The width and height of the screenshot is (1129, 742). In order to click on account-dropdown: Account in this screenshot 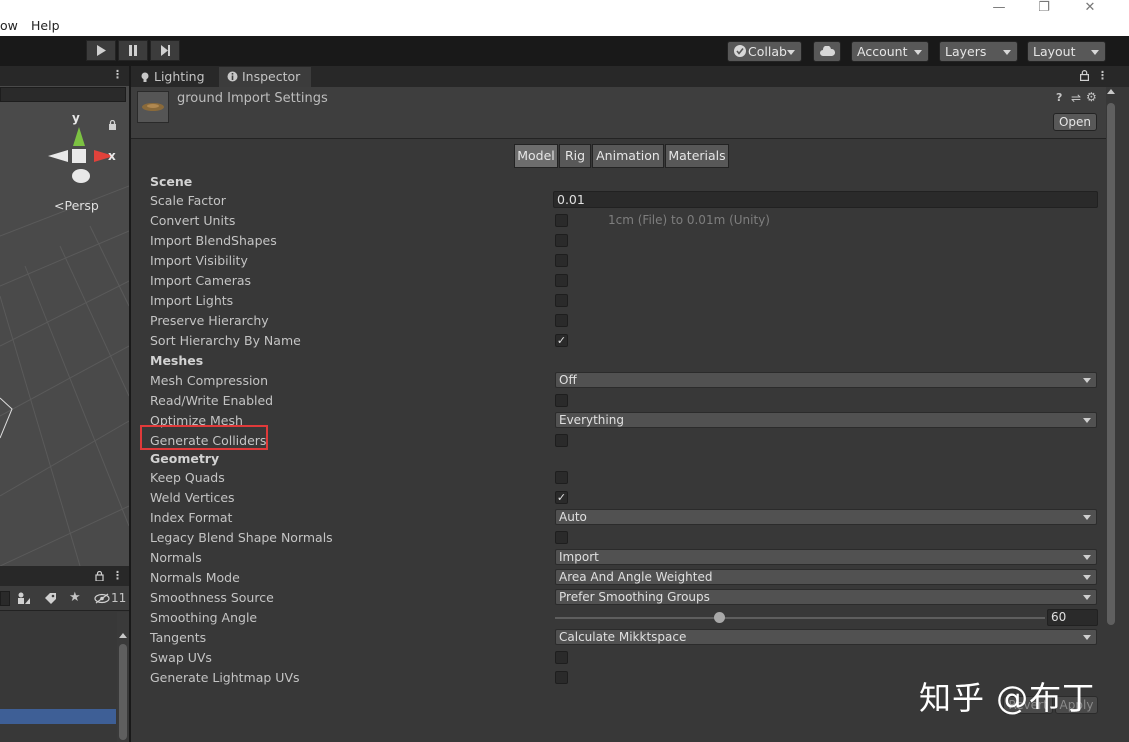, I will do `click(890, 51)`.